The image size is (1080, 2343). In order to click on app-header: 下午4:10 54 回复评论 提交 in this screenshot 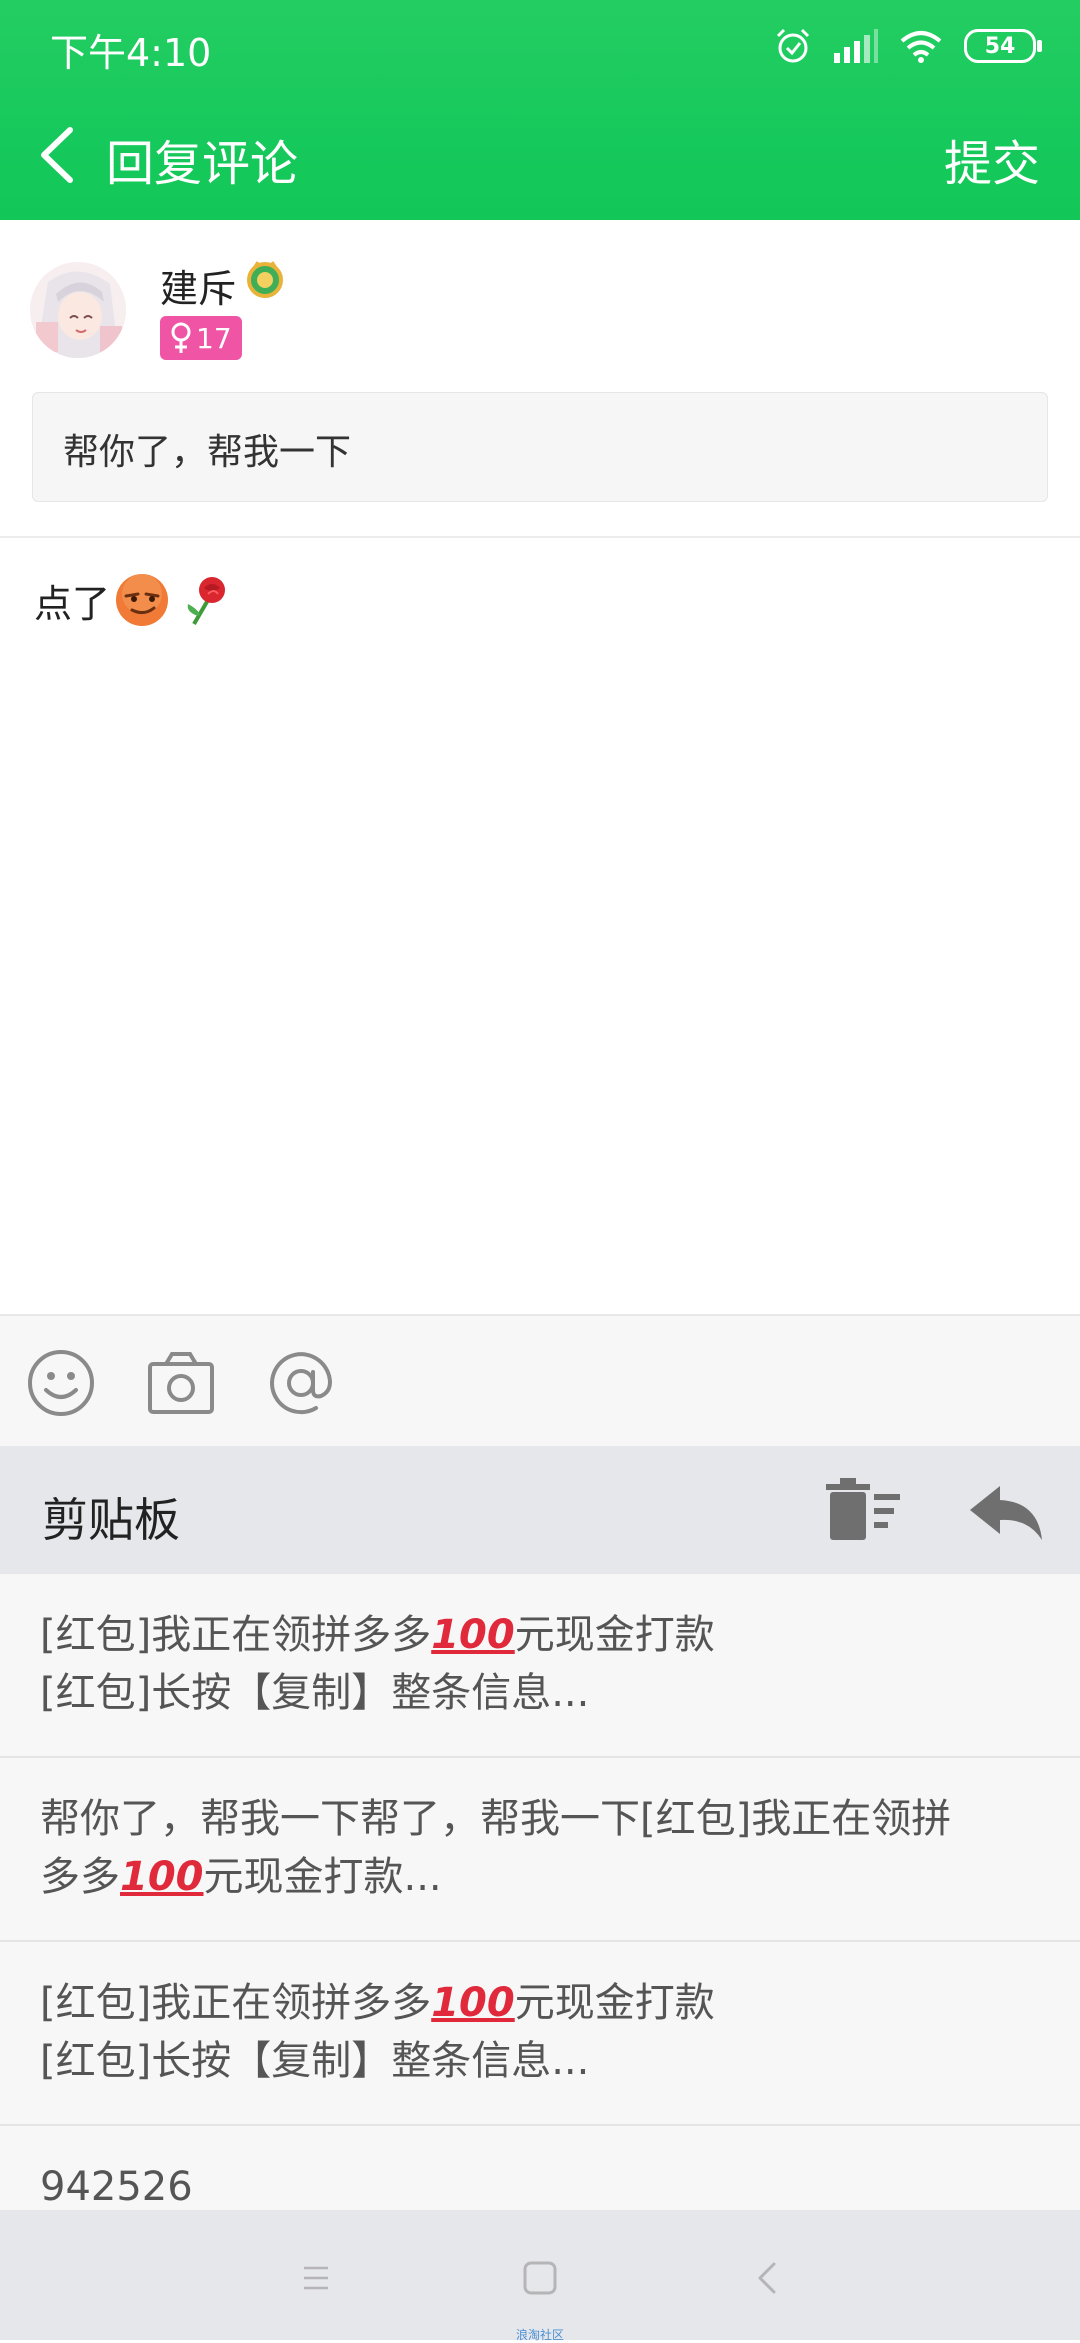, I will do `click(540, 110)`.